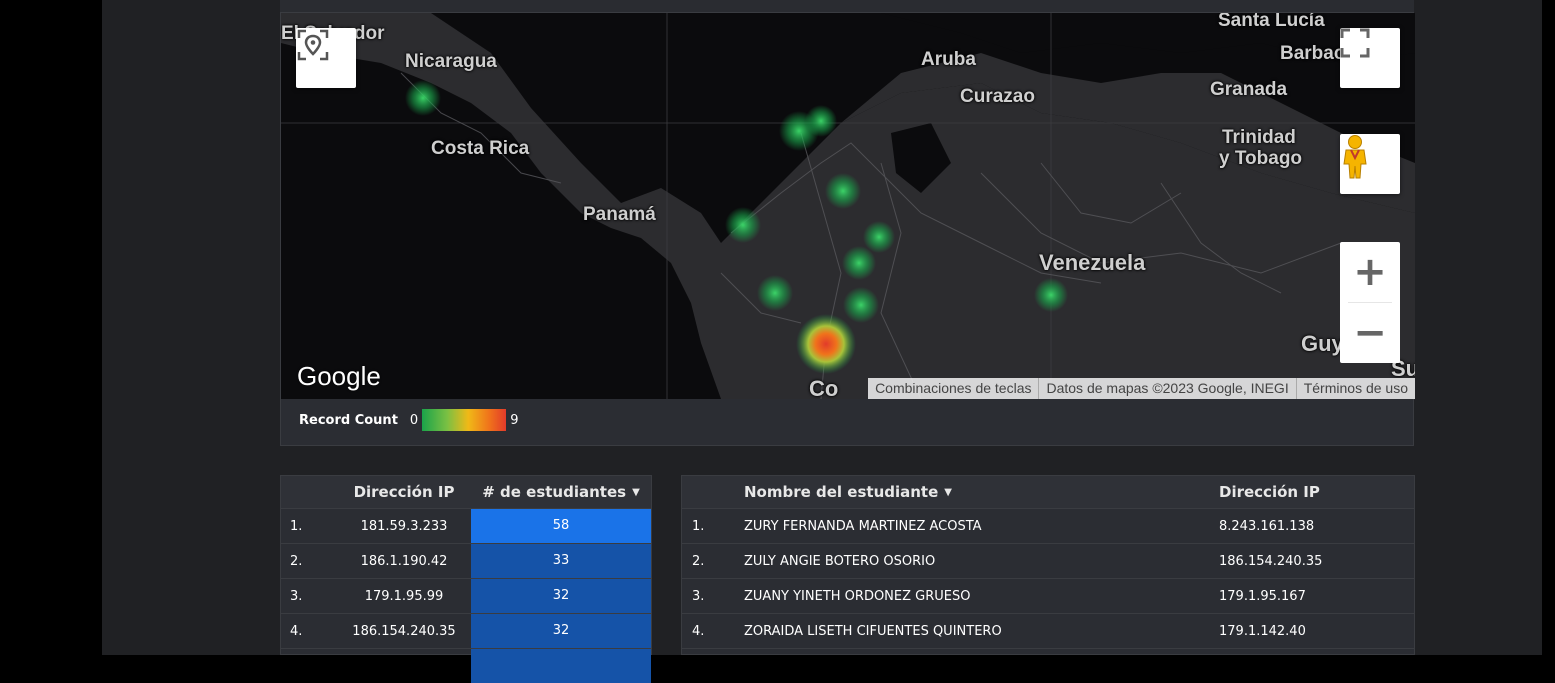 This screenshot has width=1555, height=683. Describe the element at coordinates (514, 420) in the screenshot. I see `legend-max: 9` at that location.